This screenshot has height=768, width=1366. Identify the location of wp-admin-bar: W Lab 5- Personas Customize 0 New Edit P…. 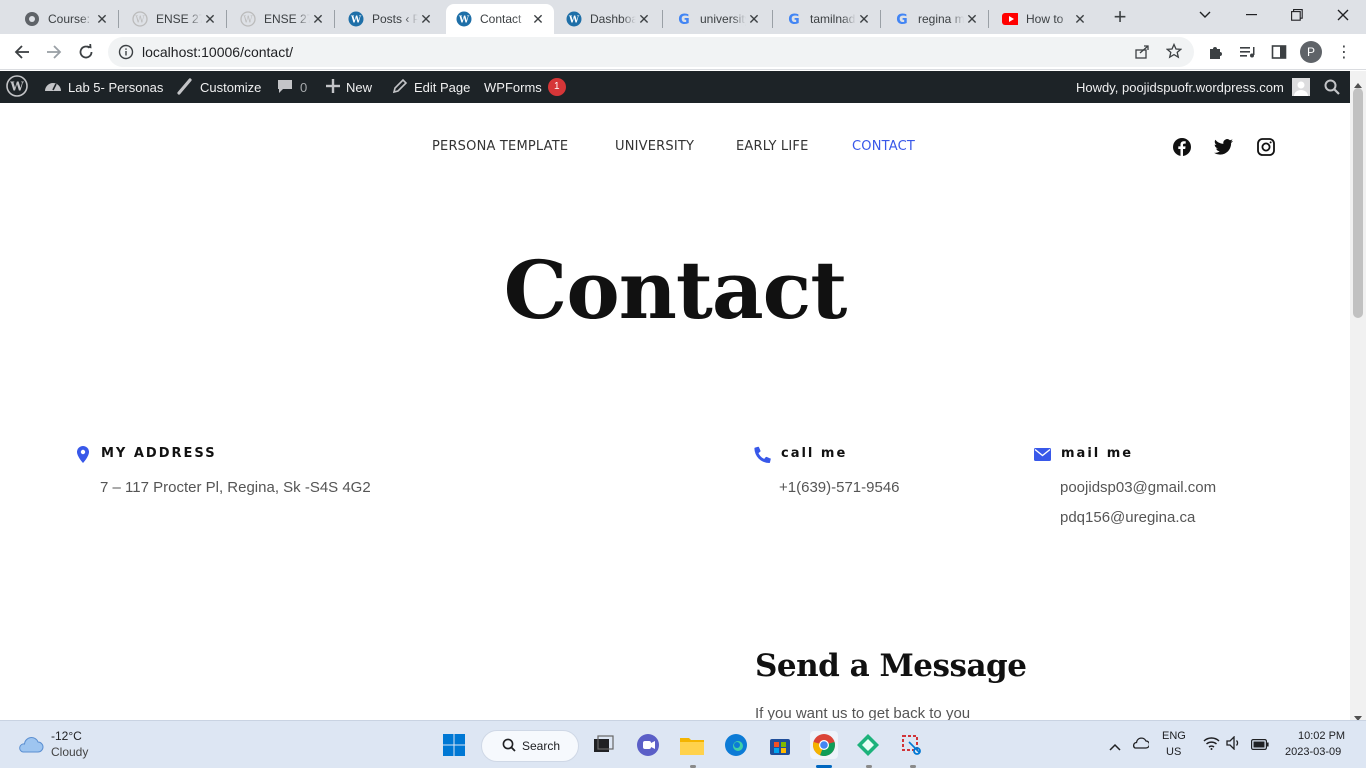
(675, 87).